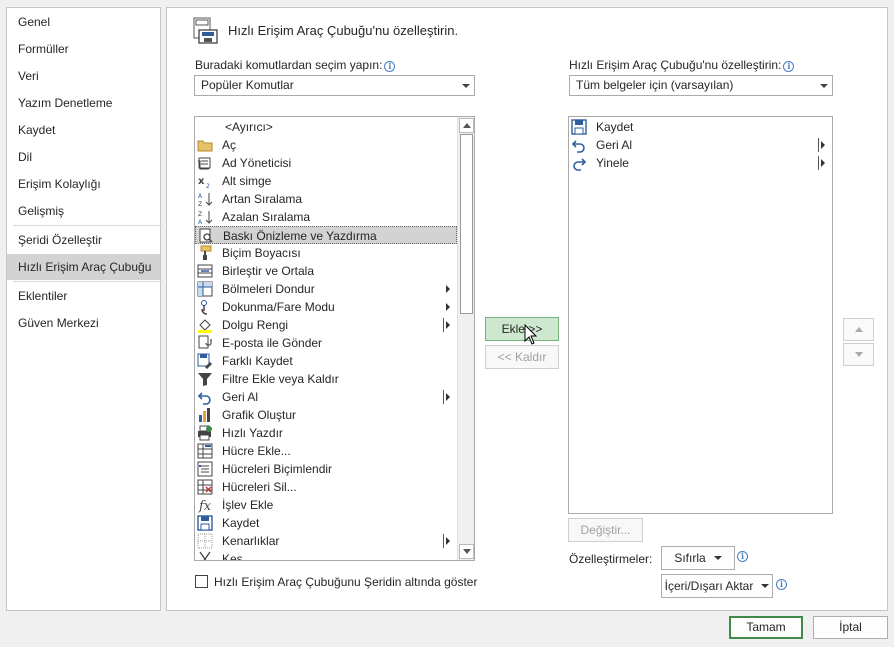 The width and height of the screenshot is (894, 647). Describe the element at coordinates (326, 217) in the screenshot. I see `command-list-item-row: Z A Azalan Sıralama` at that location.